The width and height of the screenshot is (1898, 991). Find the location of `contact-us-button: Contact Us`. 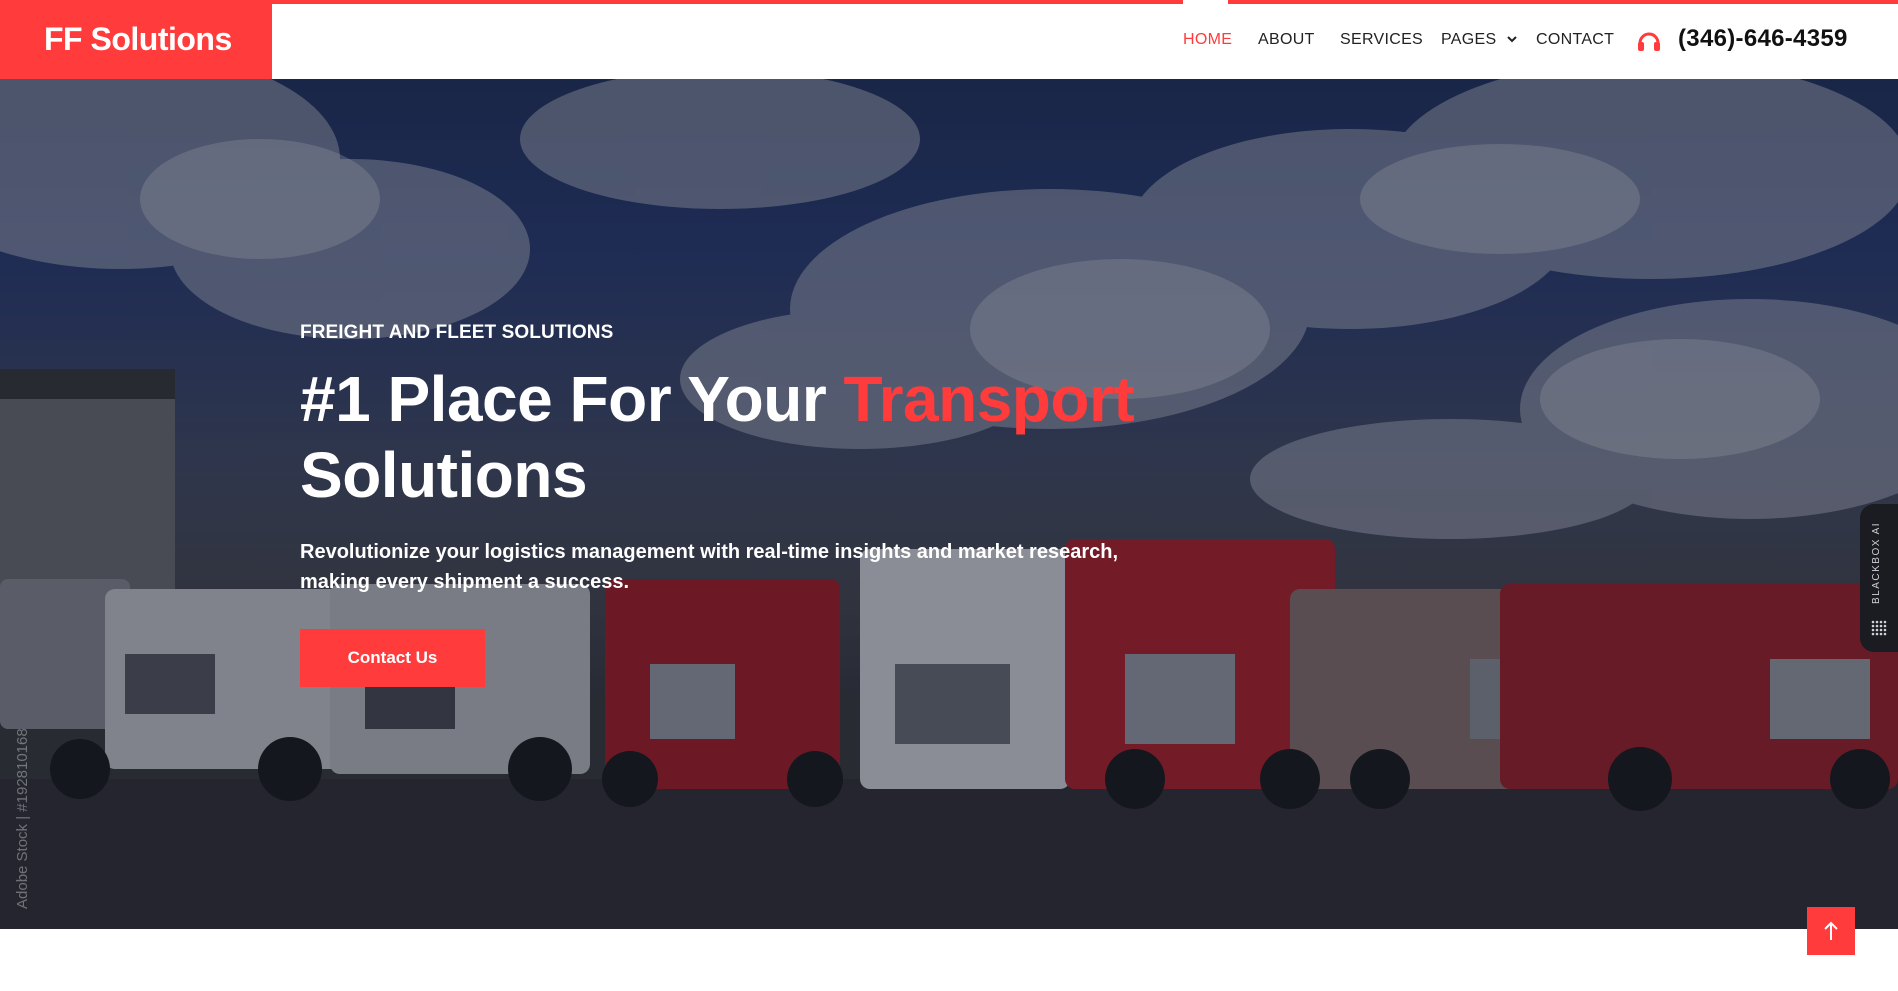

contact-us-button: Contact Us is located at coordinates (392, 658).